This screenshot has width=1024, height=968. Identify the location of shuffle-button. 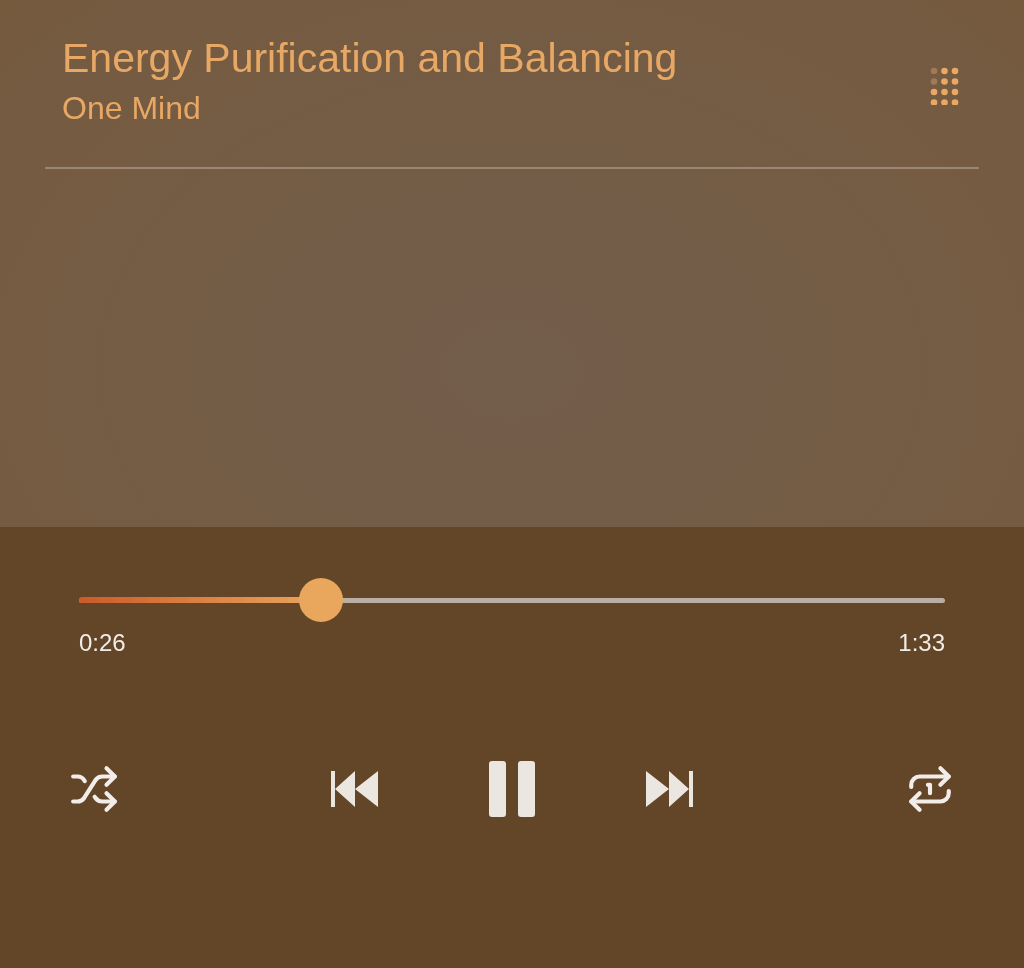
(94, 789).